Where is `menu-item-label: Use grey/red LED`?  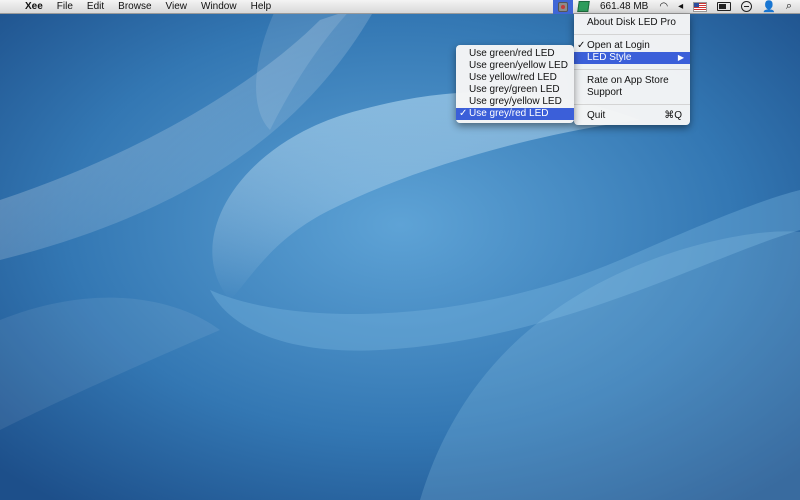
menu-item-label: Use grey/red LED is located at coordinates (509, 113).